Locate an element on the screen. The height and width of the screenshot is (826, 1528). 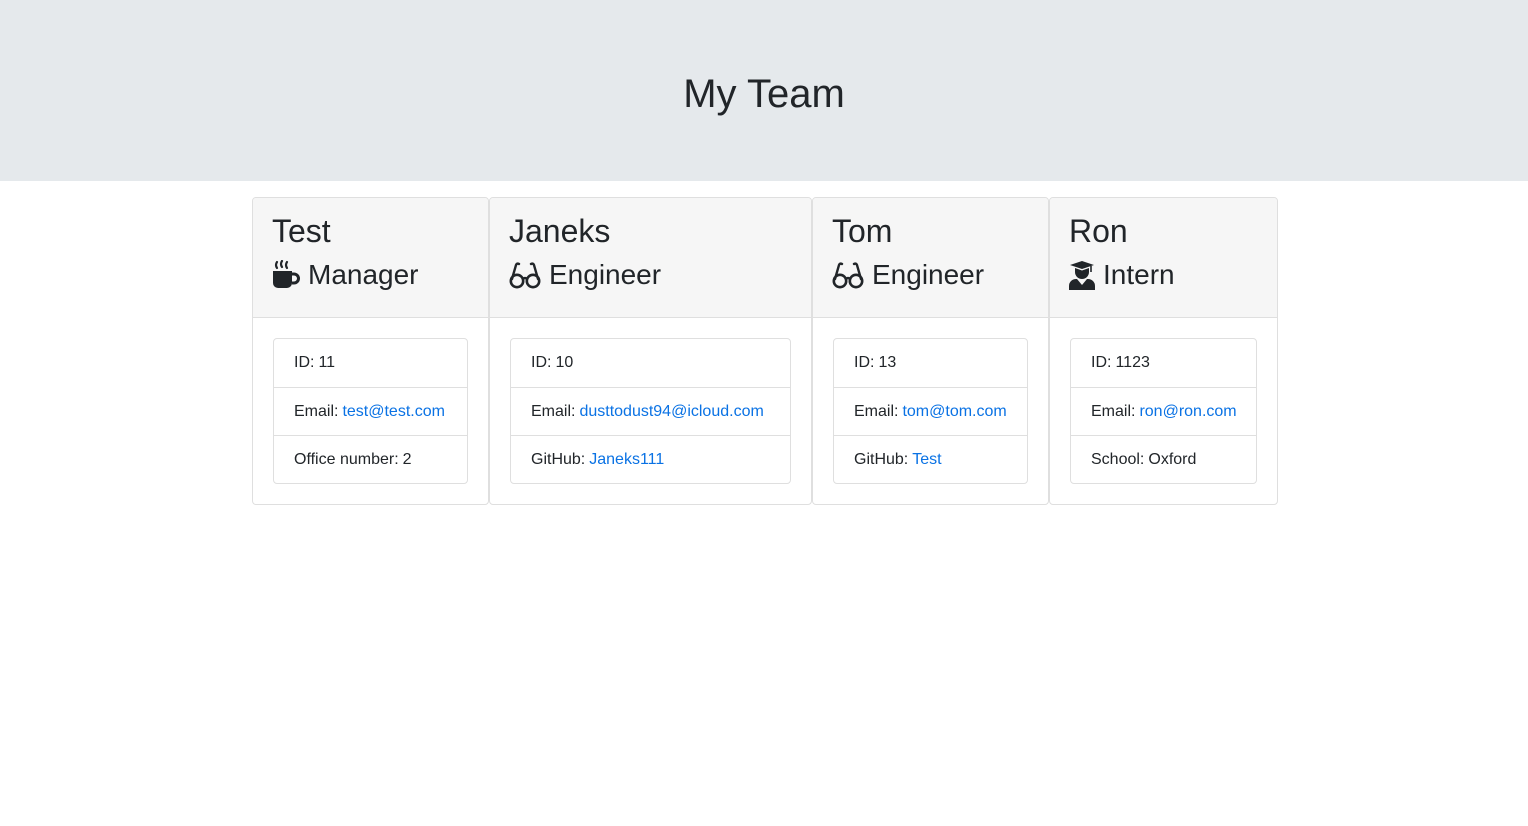
employee-details: ID: 13 Email: tom@tom.com GitHub: Test is located at coordinates (930, 411).